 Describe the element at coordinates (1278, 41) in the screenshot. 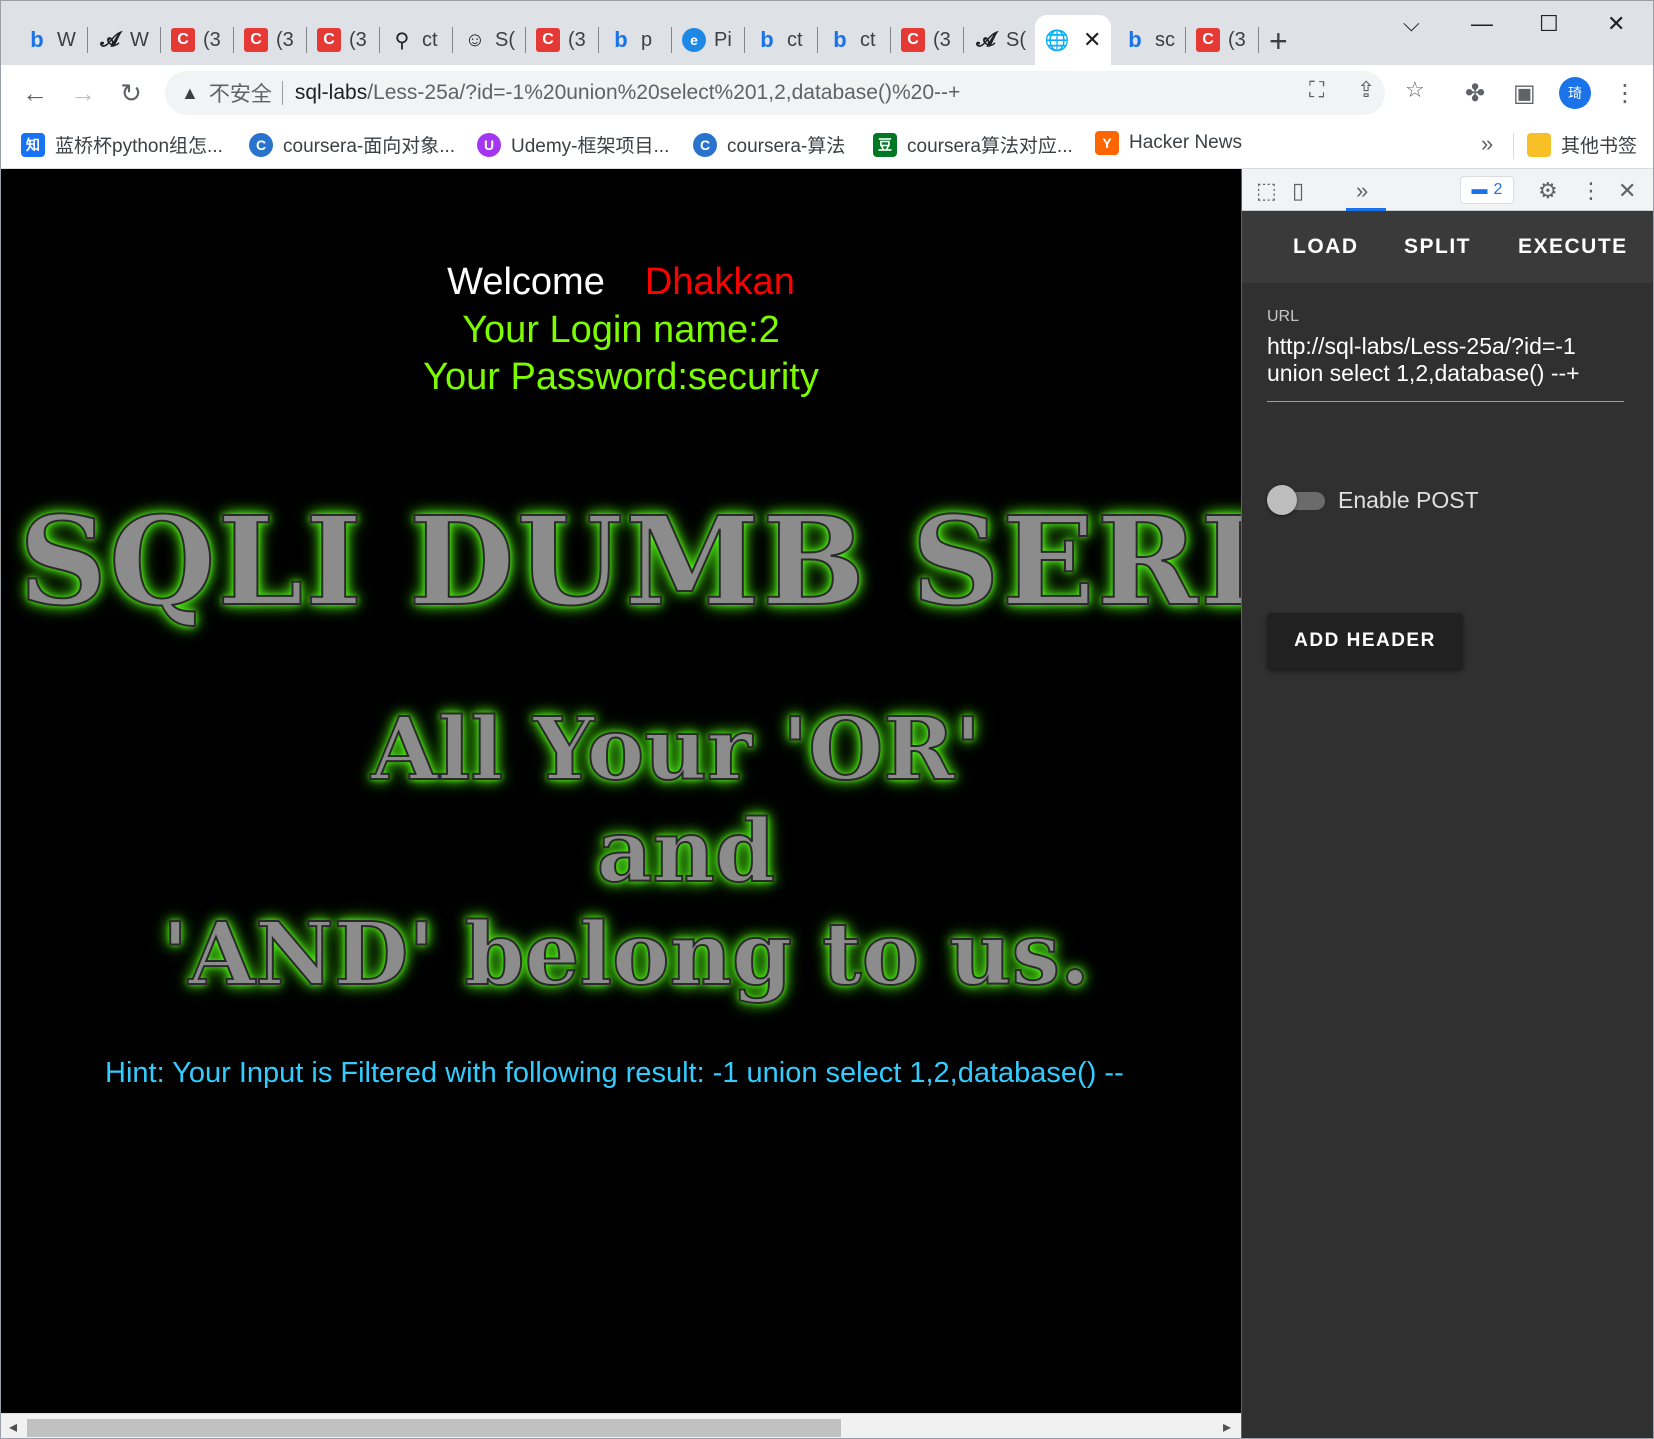

I see `new-tab-button: +` at that location.